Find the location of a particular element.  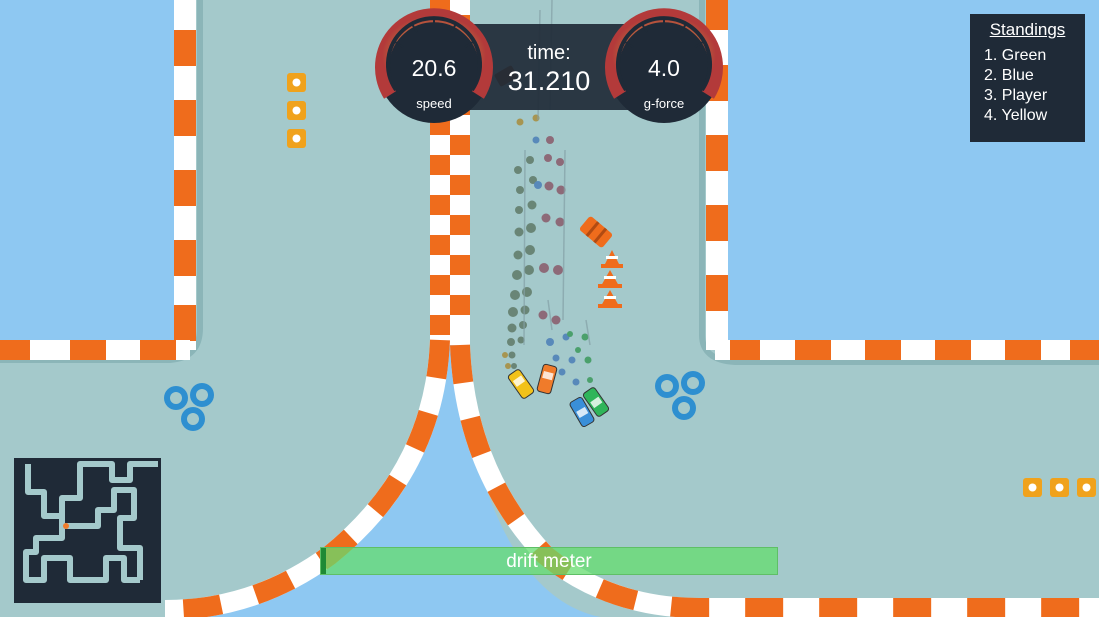

gforce-gauge-icon: 4.0 g-force is located at coordinates (664, 65).